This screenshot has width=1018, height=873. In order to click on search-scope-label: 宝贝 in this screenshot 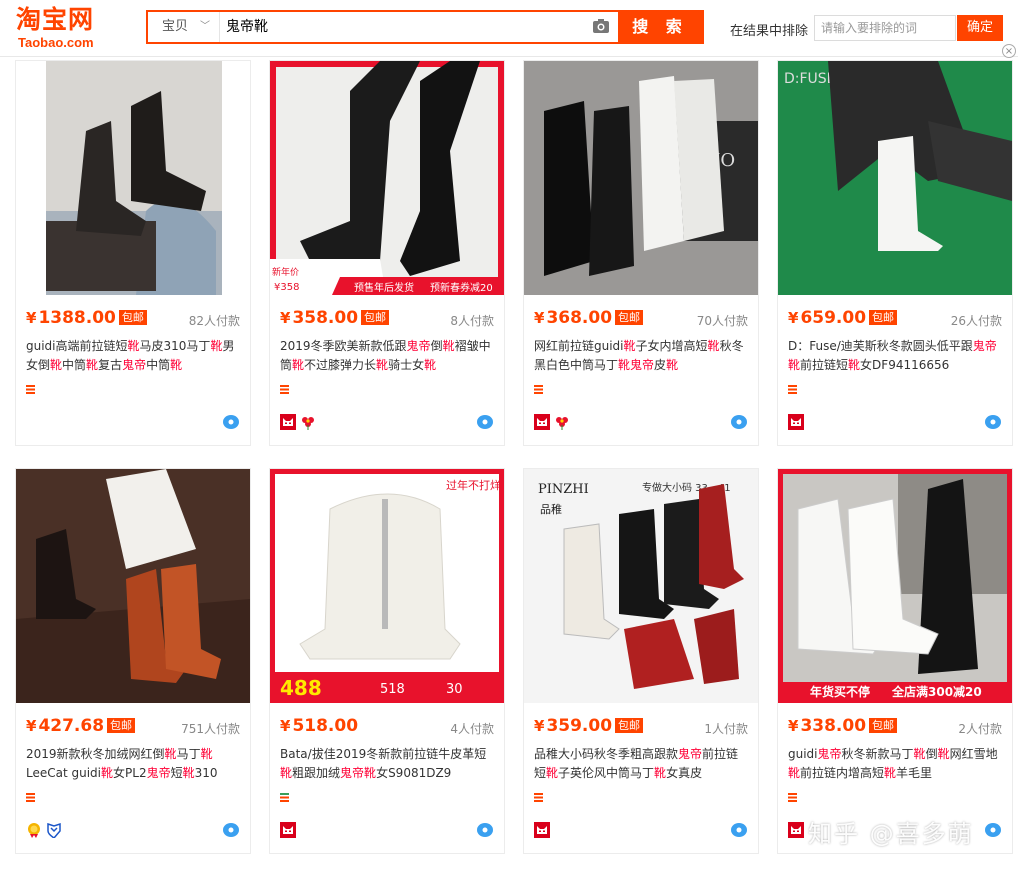, I will do `click(175, 26)`.